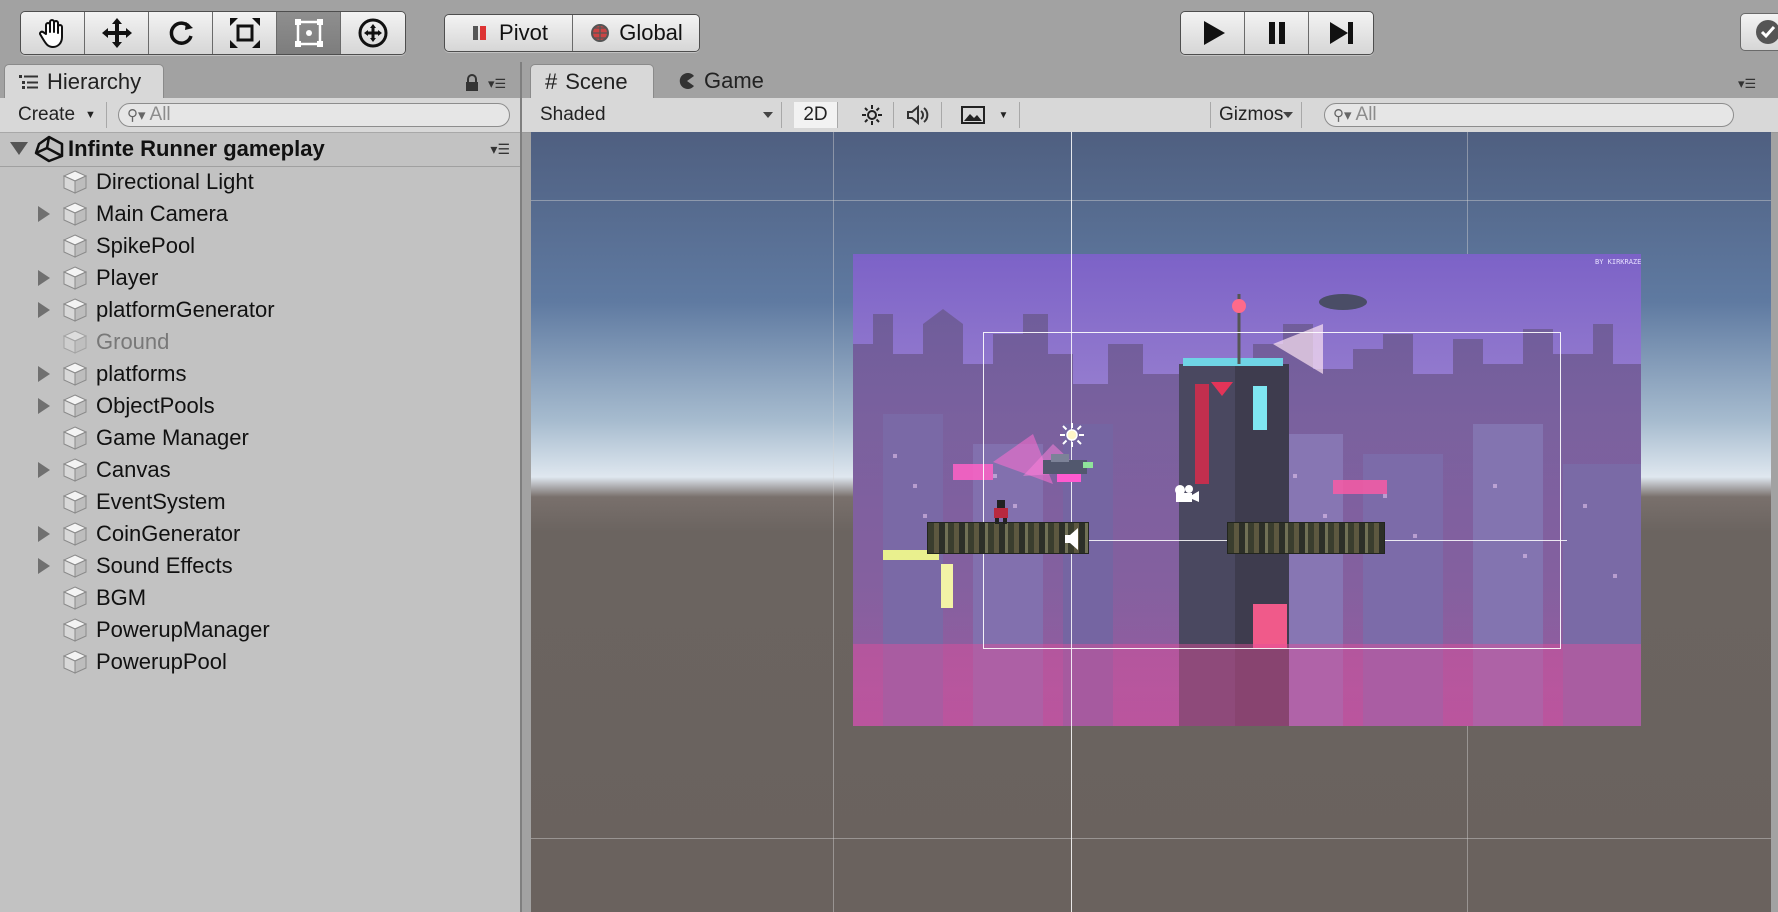 This screenshot has width=1778, height=912. I want to click on scene-search-input: ⚲▾ All, so click(1529, 115).